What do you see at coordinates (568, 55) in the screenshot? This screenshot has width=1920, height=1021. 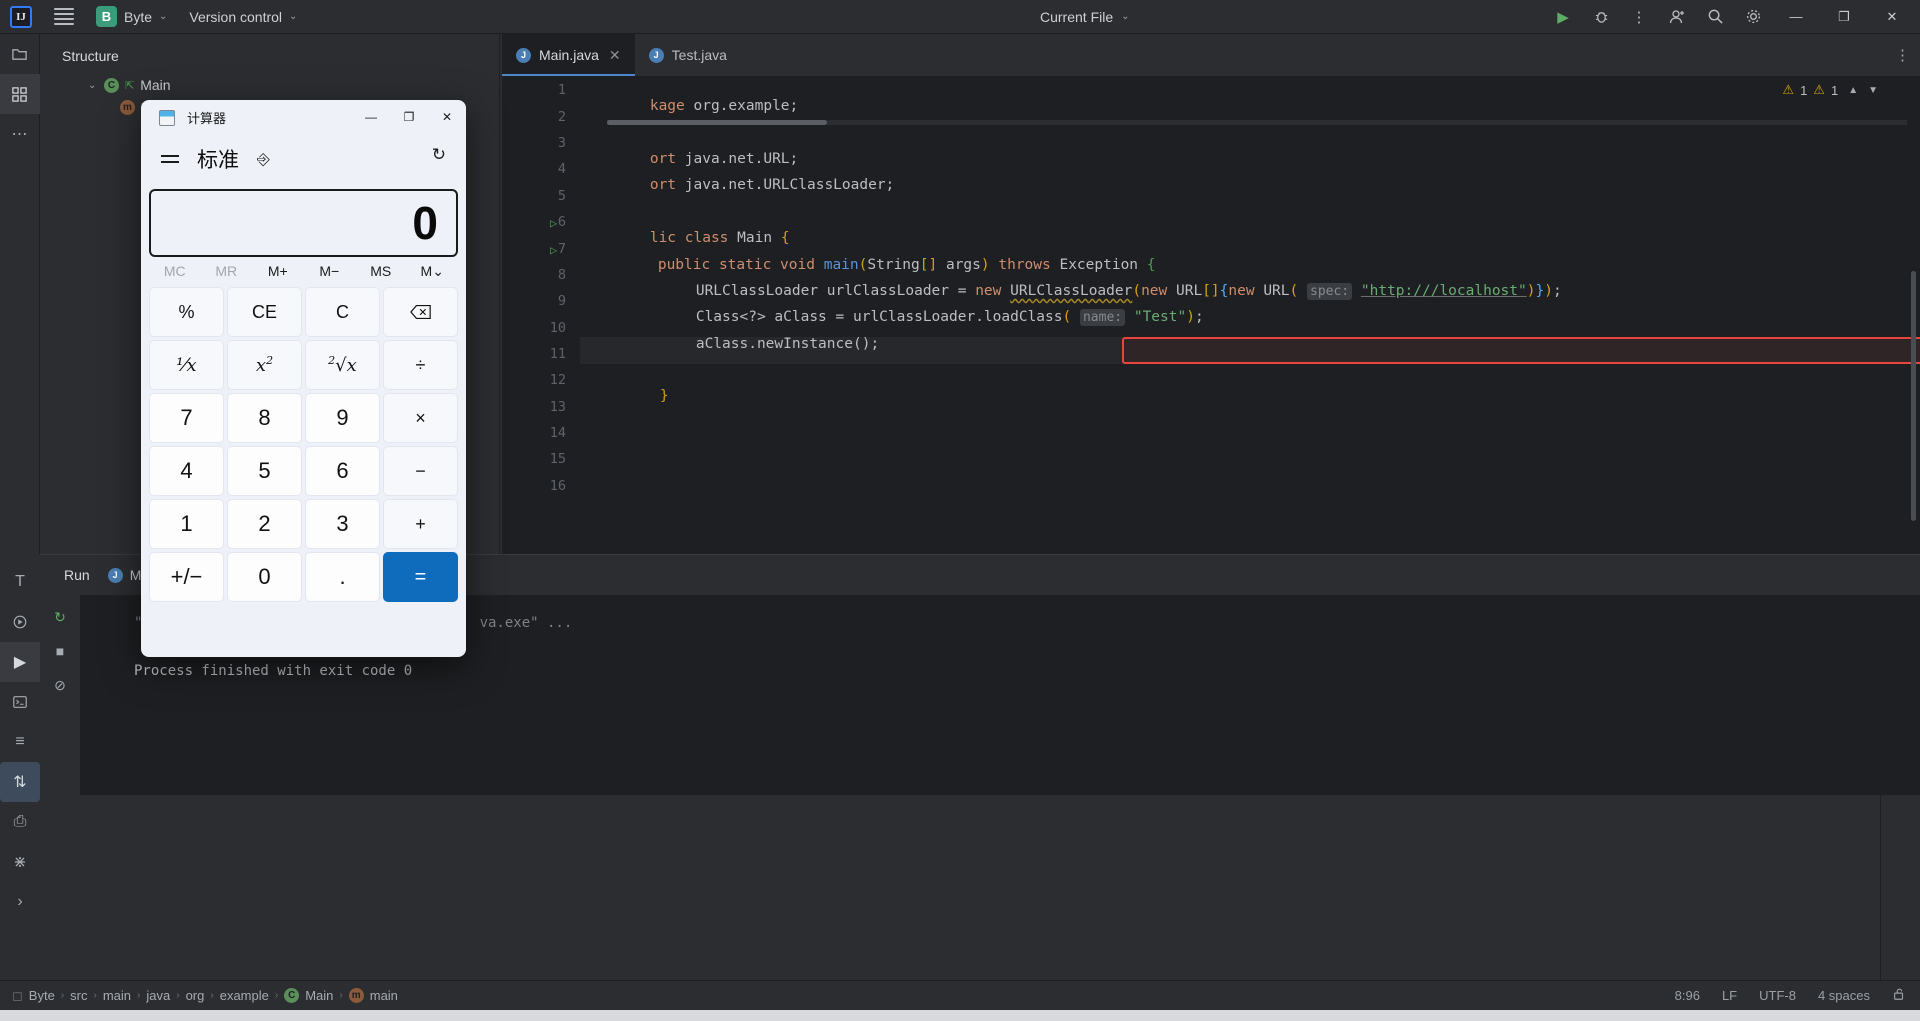 I see `tab-main-java: J Main.java ✕` at bounding box center [568, 55].